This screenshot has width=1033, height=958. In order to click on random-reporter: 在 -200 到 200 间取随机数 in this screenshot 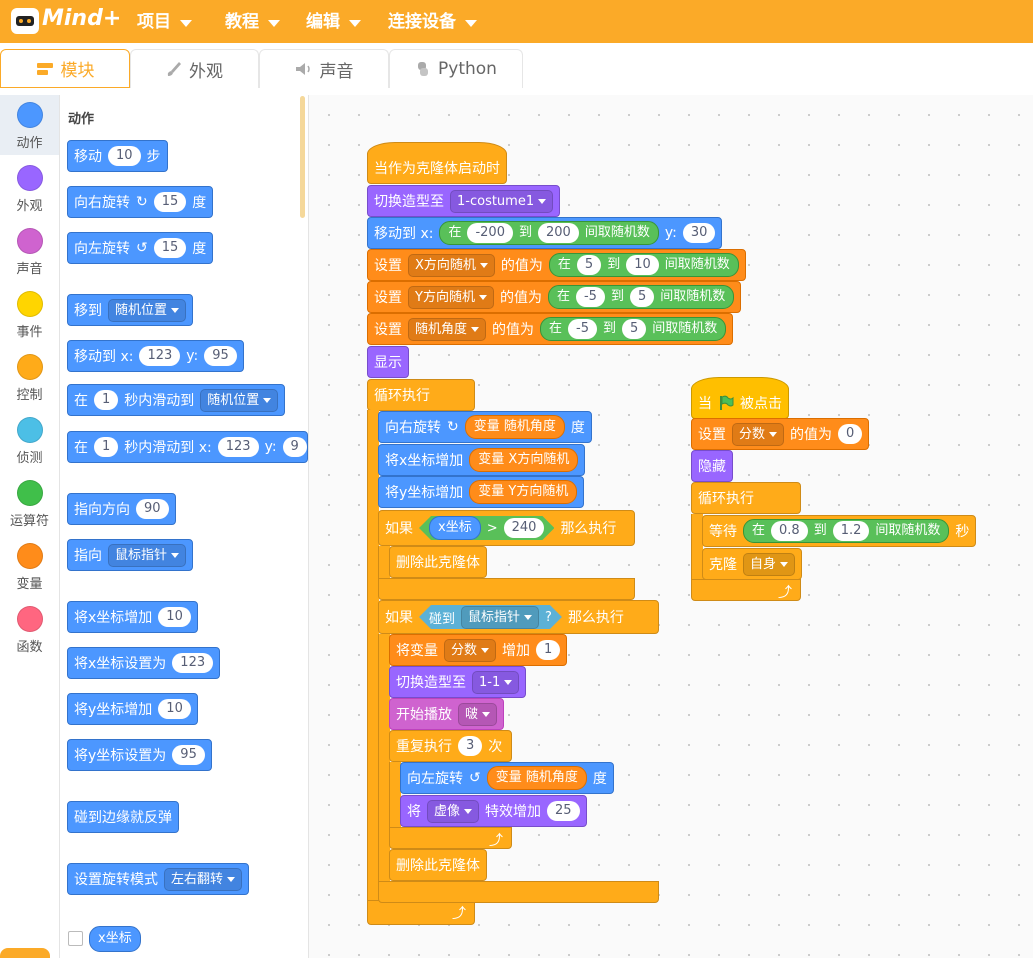, I will do `click(549, 233)`.